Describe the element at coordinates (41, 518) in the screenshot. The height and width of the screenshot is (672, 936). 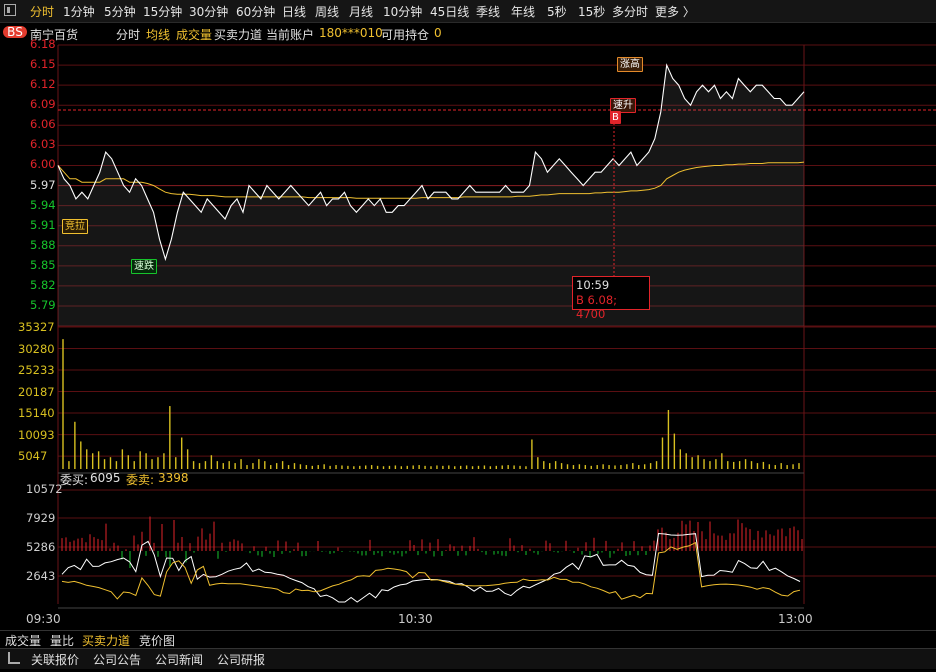
I see `force-axis-label: 7929` at that location.